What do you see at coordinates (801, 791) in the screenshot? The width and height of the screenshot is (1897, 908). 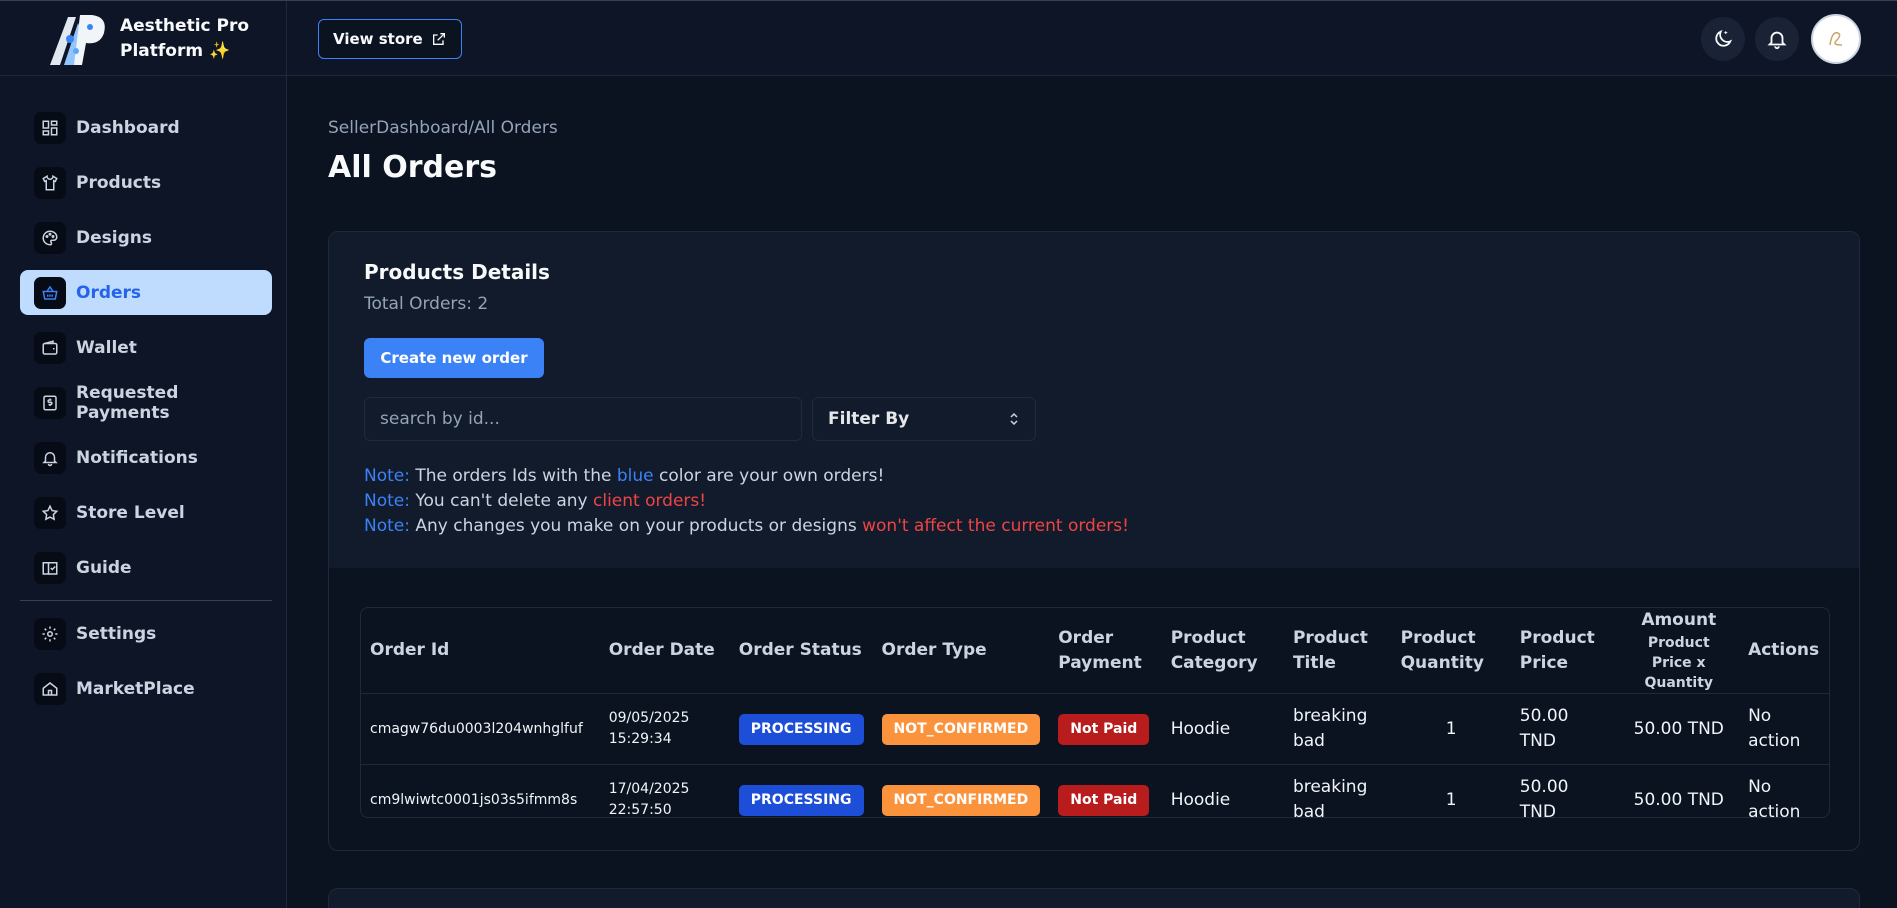 I see `order-status-cell: PROCESSING` at bounding box center [801, 791].